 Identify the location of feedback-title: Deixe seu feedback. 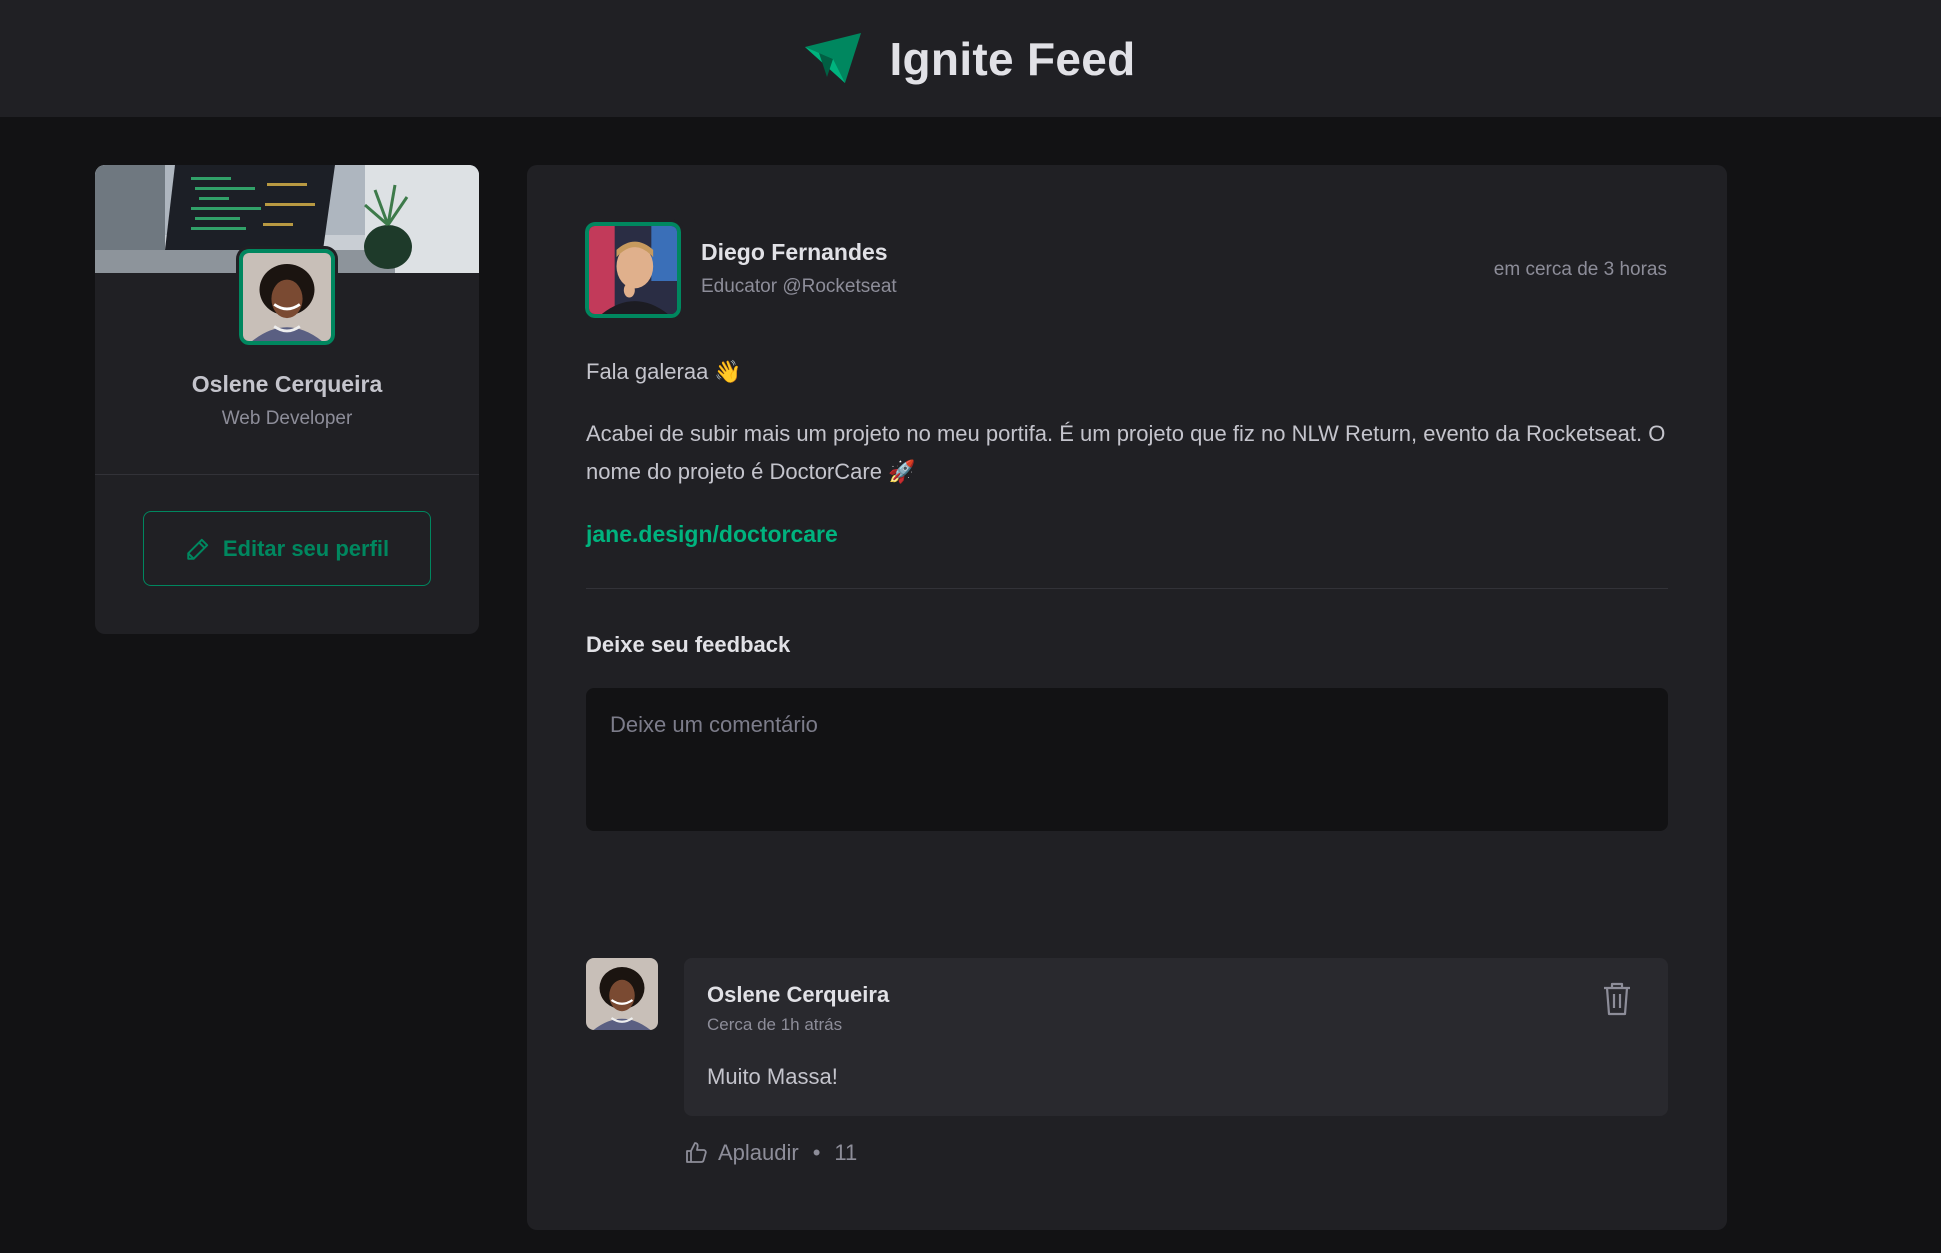
(688, 644).